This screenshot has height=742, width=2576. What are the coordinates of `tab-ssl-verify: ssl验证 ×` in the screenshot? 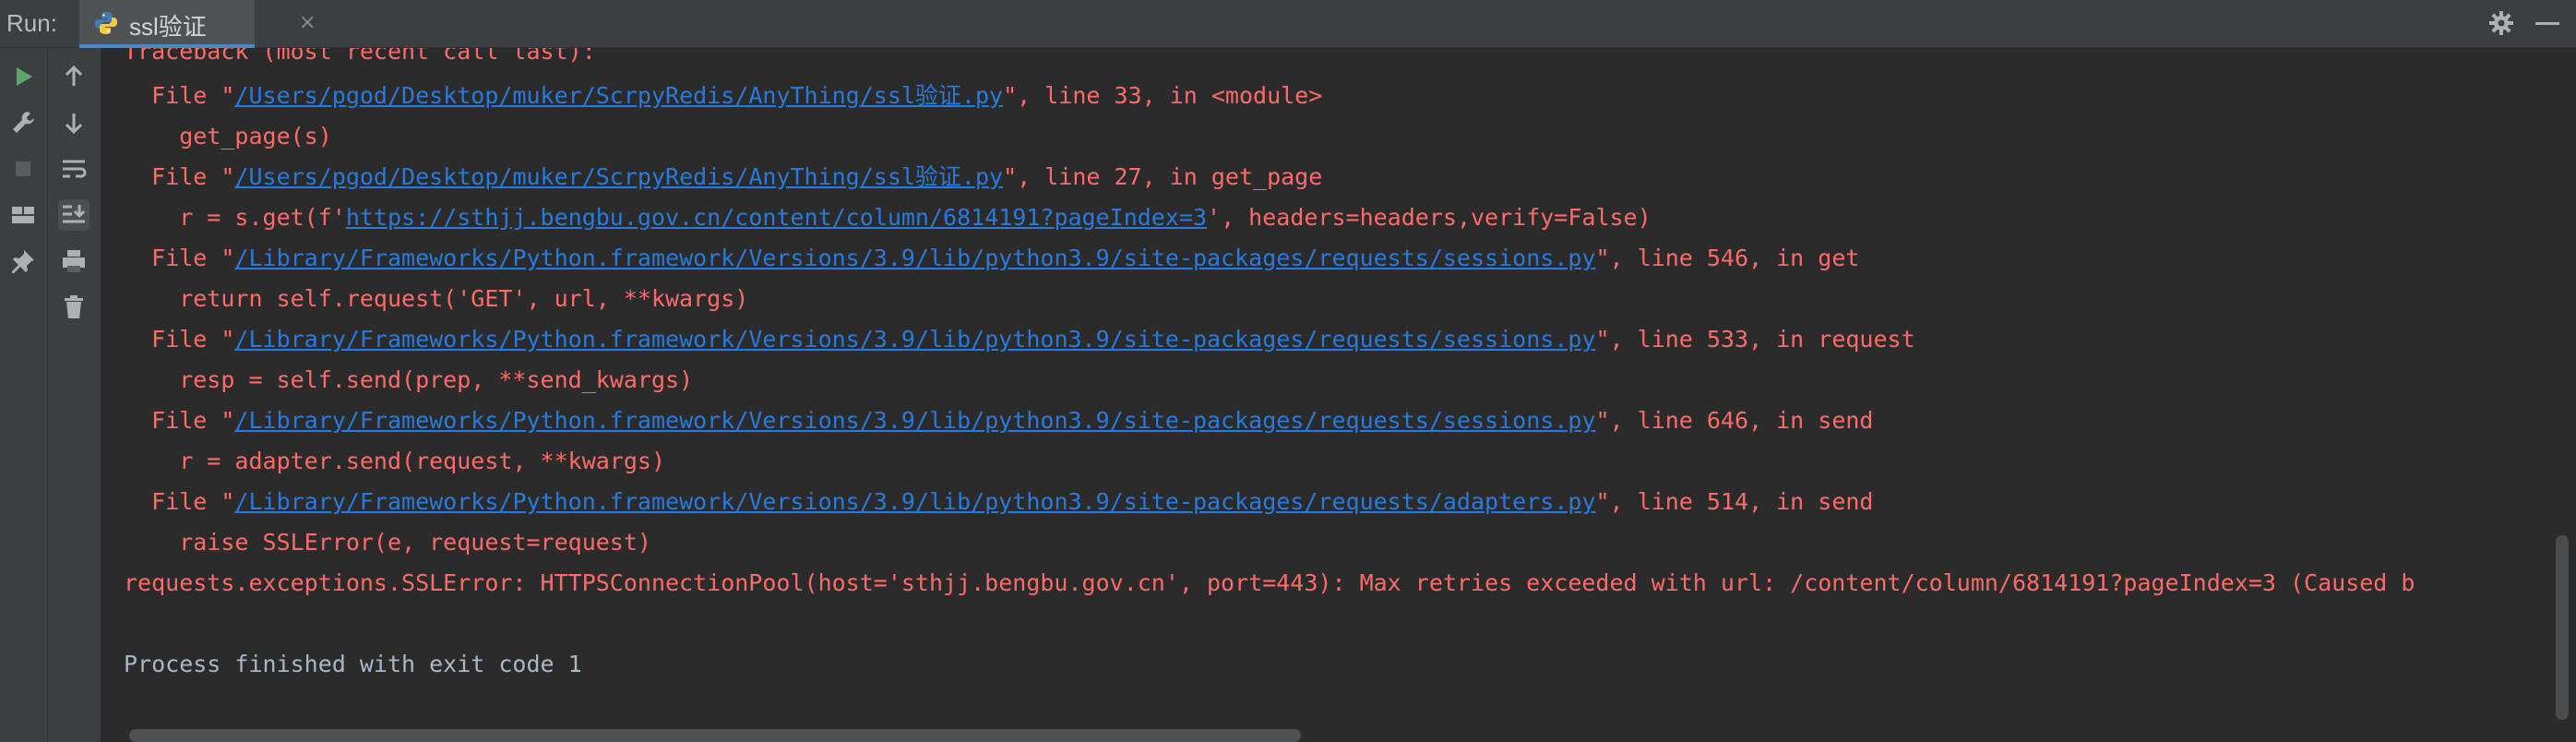 It's located at (197, 24).